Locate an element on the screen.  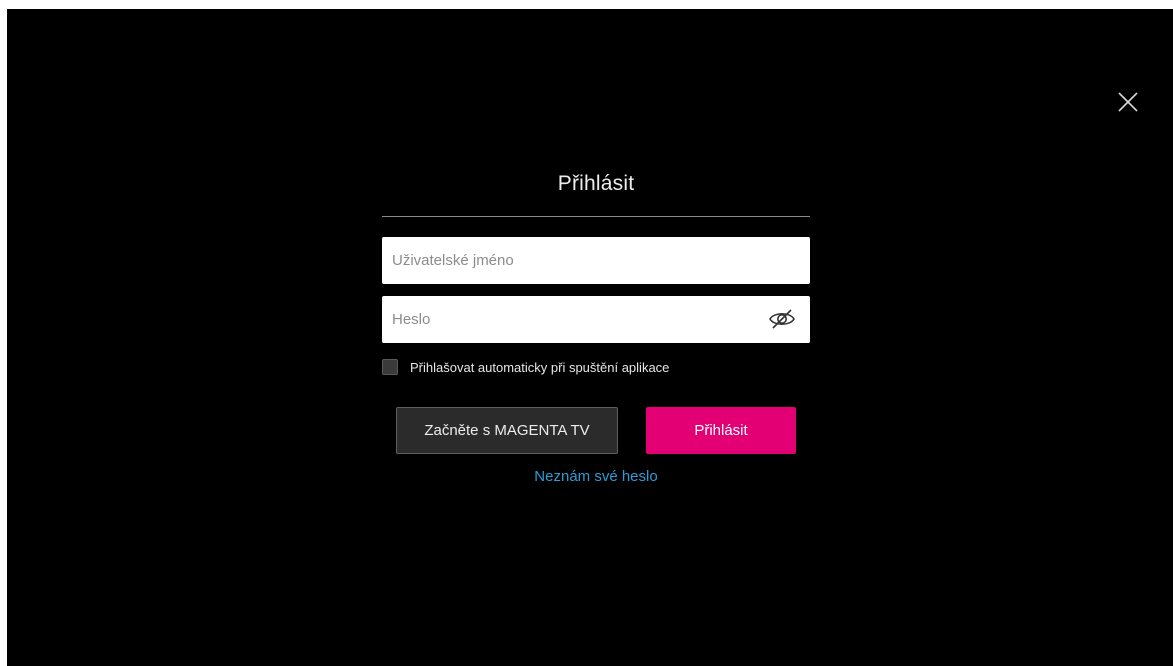
page-title: Přihlásit is located at coordinates (596, 183).